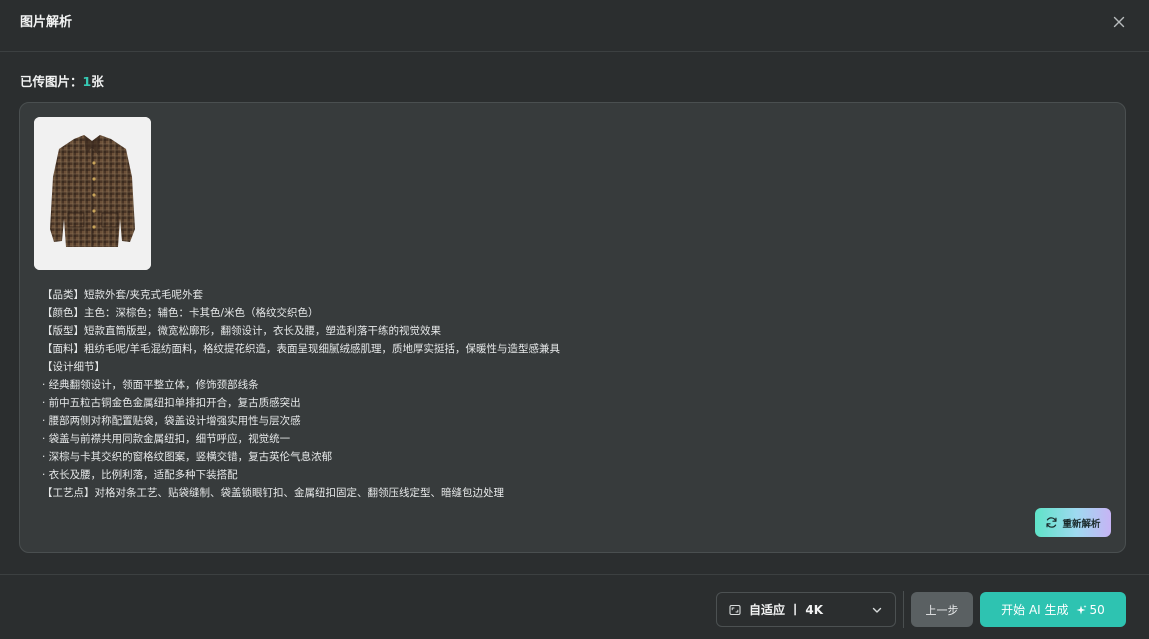 Image resolution: width=1149 pixels, height=639 pixels. I want to click on analysis-line: · 深棕与卡其交织的窗格纹图案，竖横交错，复古英伦气息浓郁, so click(187, 457).